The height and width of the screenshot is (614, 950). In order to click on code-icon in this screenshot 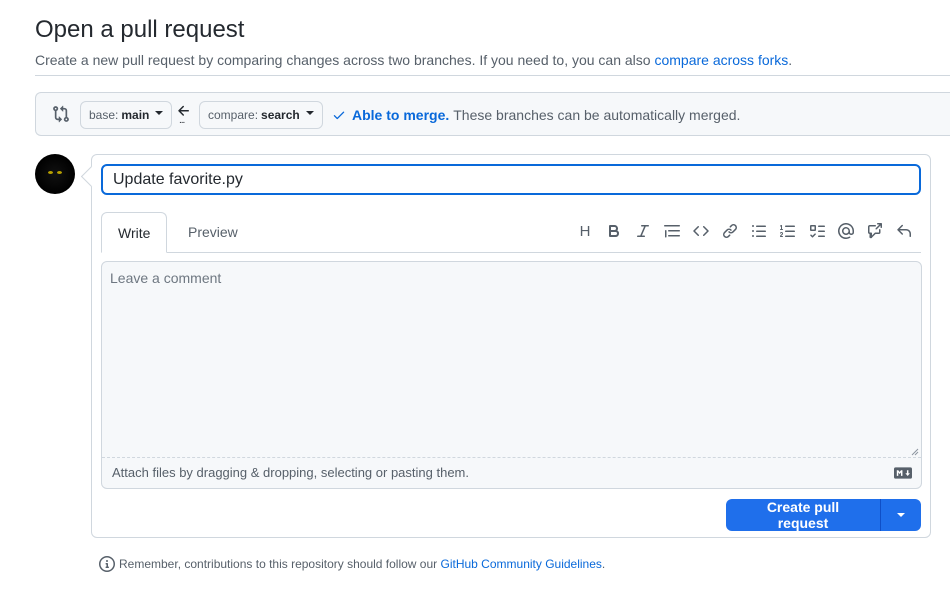, I will do `click(701, 231)`.